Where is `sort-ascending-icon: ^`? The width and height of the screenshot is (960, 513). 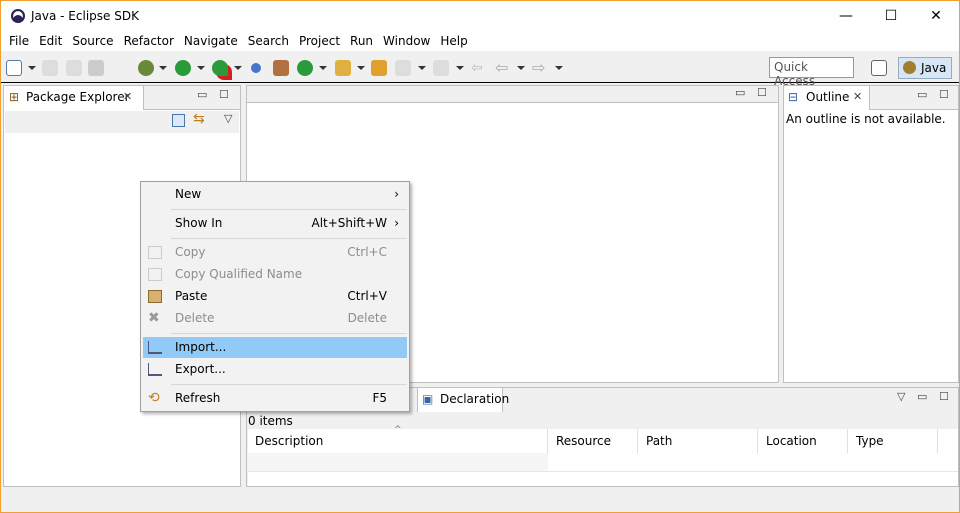 sort-ascending-icon: ^ is located at coordinates (398, 430).